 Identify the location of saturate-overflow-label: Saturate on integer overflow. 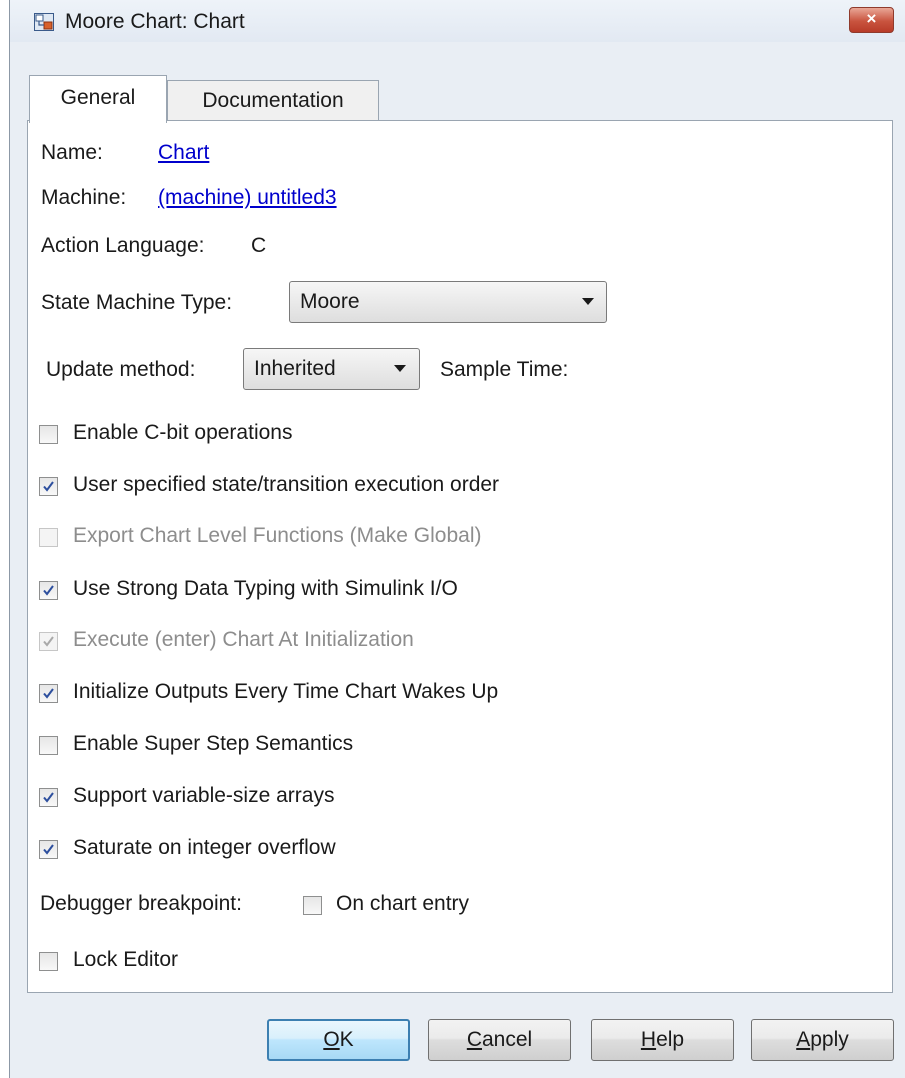
(204, 847).